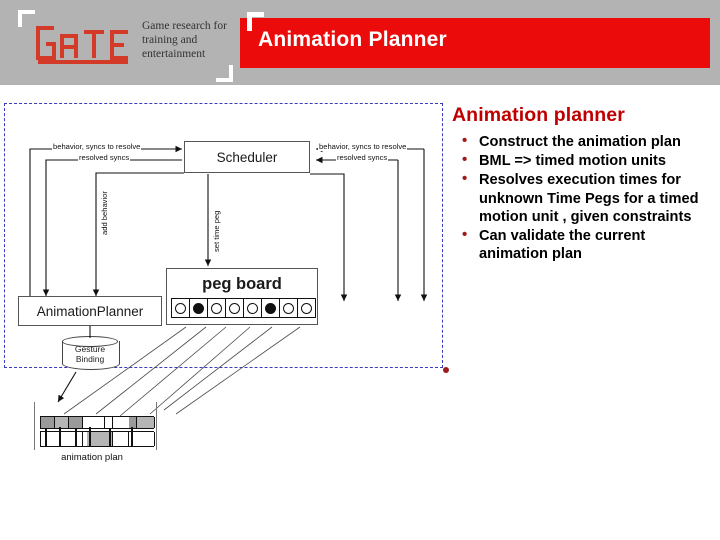 This screenshot has height=540, width=720. I want to click on list-item: BML => timed motion units, so click(583, 160).